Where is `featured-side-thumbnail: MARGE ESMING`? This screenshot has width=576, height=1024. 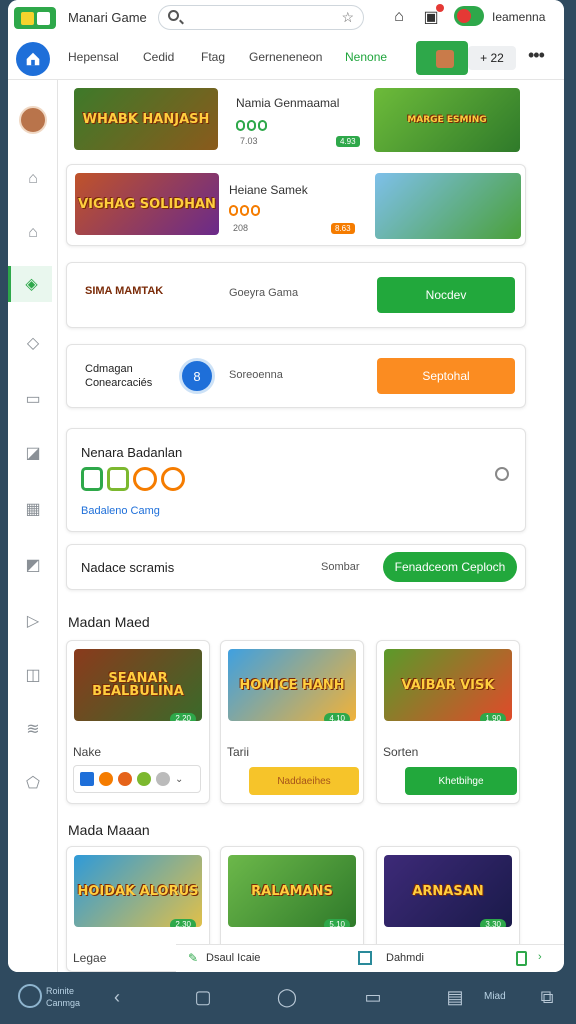
featured-side-thumbnail: MARGE ESMING is located at coordinates (447, 120).